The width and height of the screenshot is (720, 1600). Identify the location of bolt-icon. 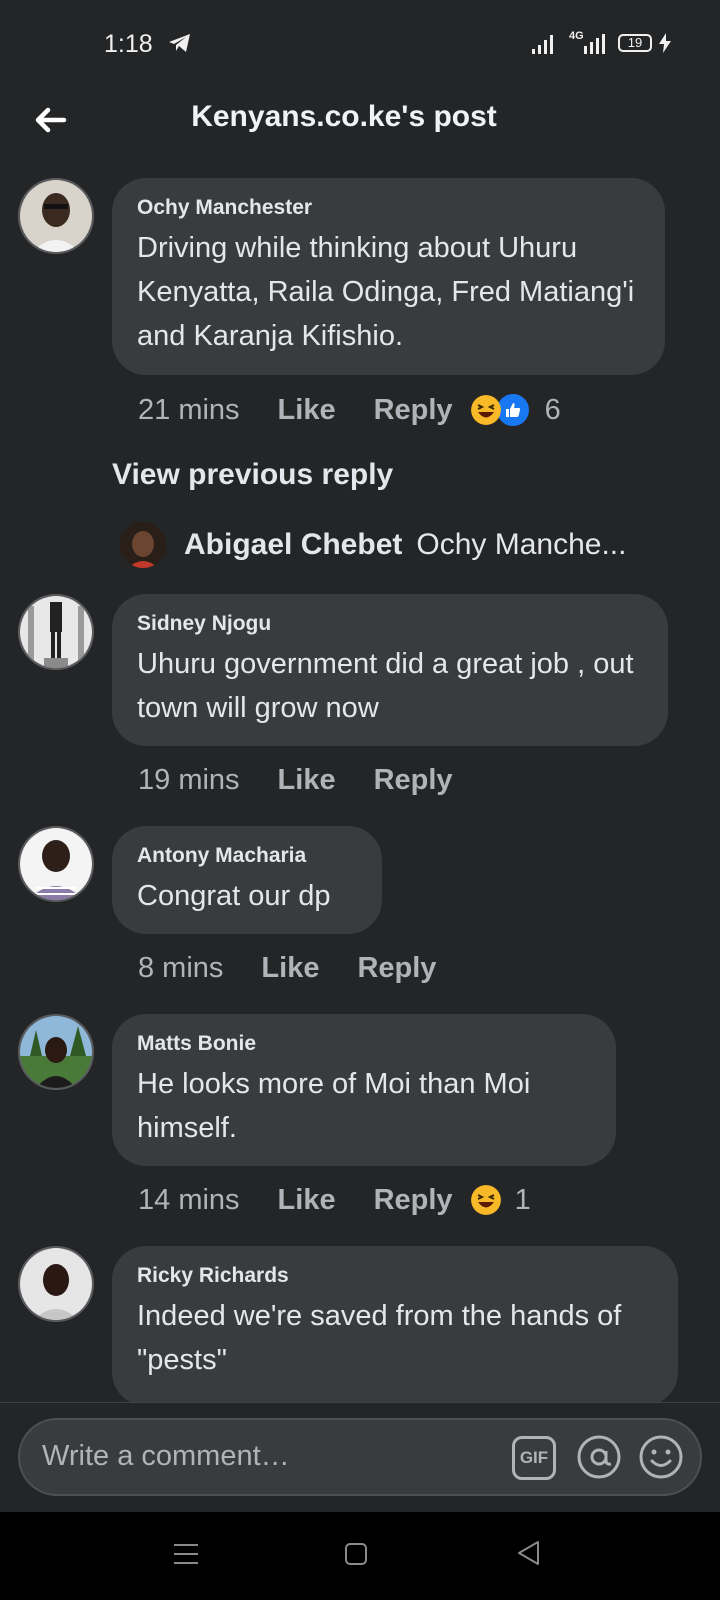
(665, 43).